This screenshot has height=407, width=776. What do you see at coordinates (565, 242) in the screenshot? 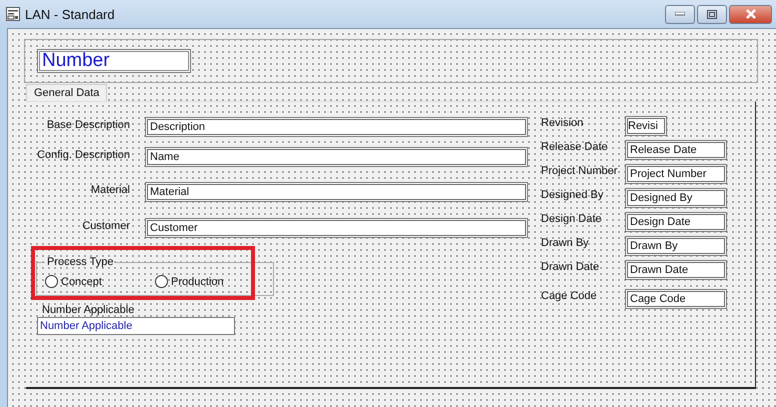
I see `field-label: Drawn By` at bounding box center [565, 242].